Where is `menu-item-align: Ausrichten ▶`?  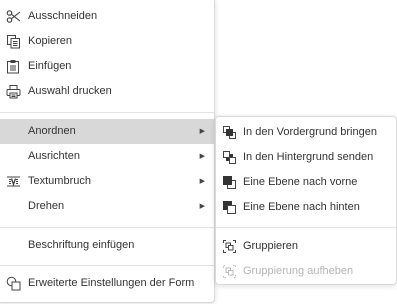
menu-item-align: Ausrichten ▶ is located at coordinates (107, 156).